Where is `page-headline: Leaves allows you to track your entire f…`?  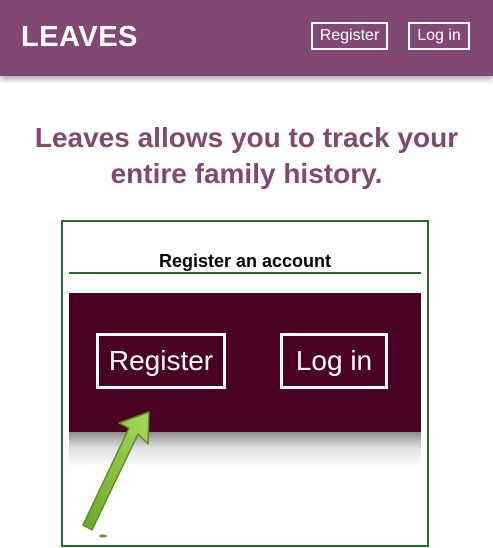 page-headline: Leaves allows you to track your entire f… is located at coordinates (246, 155).